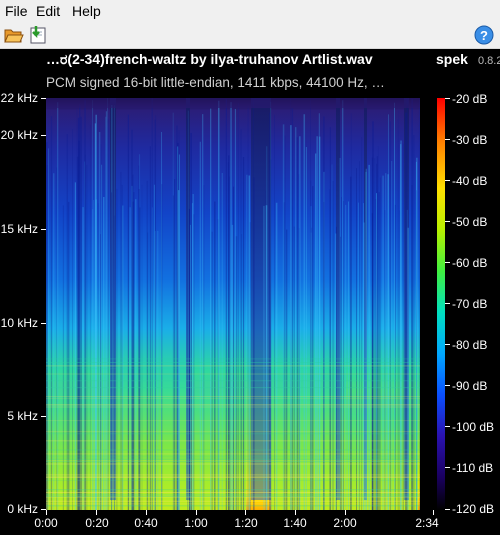 The height and width of the screenshot is (535, 500). What do you see at coordinates (19, 98) in the screenshot?
I see `freq-label-22: 22 kHz` at bounding box center [19, 98].